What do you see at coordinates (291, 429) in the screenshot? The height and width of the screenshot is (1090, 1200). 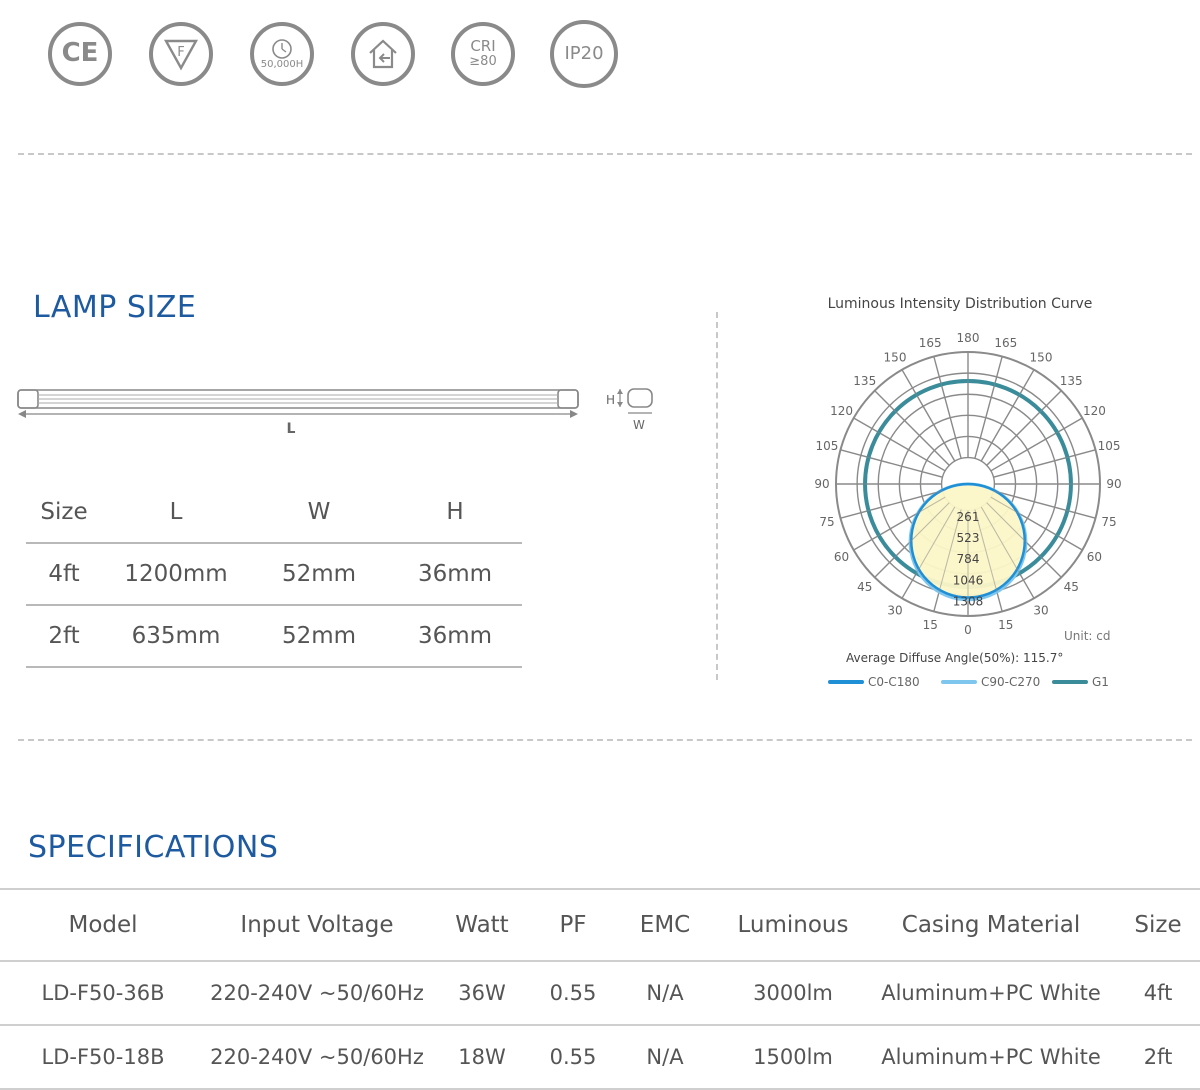 I see `svg-text: L` at bounding box center [291, 429].